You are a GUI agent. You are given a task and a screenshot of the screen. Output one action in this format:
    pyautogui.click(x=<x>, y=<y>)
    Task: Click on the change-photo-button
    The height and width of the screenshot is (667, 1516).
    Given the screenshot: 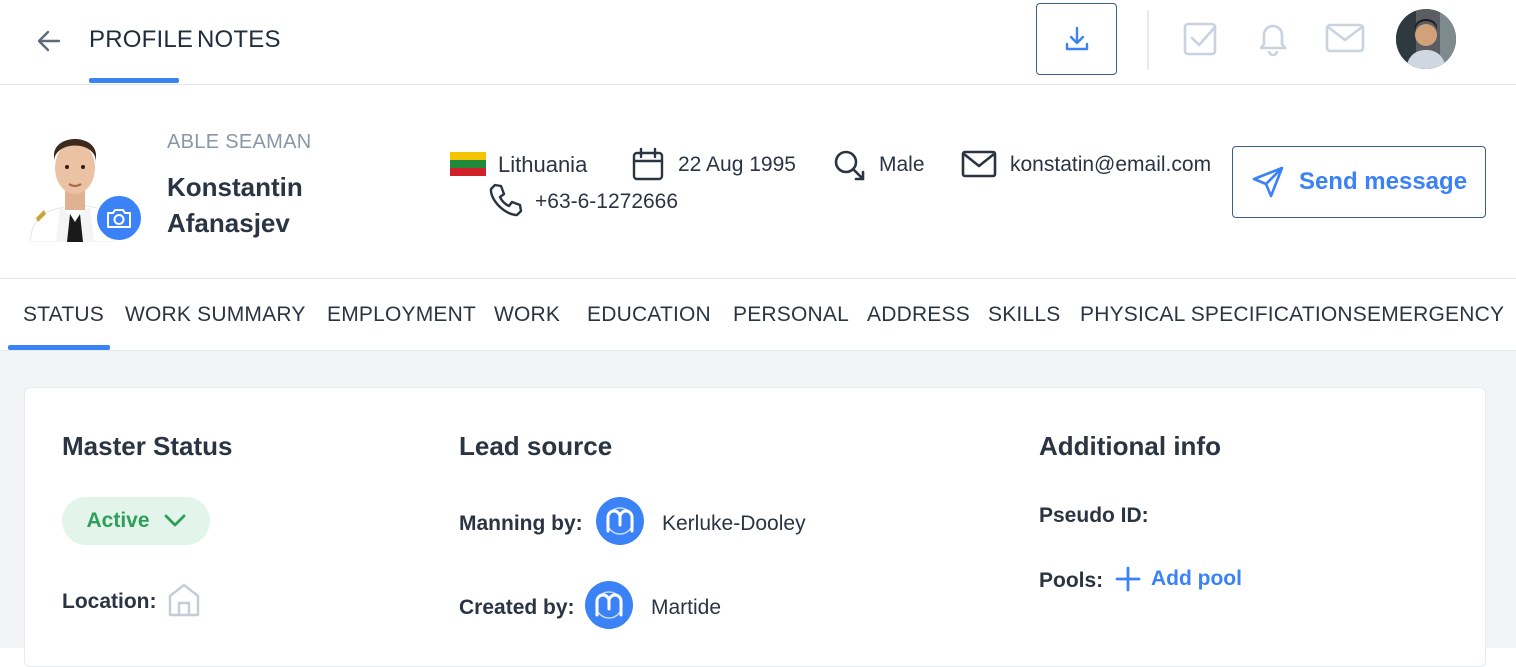 What is the action you would take?
    pyautogui.click(x=119, y=218)
    